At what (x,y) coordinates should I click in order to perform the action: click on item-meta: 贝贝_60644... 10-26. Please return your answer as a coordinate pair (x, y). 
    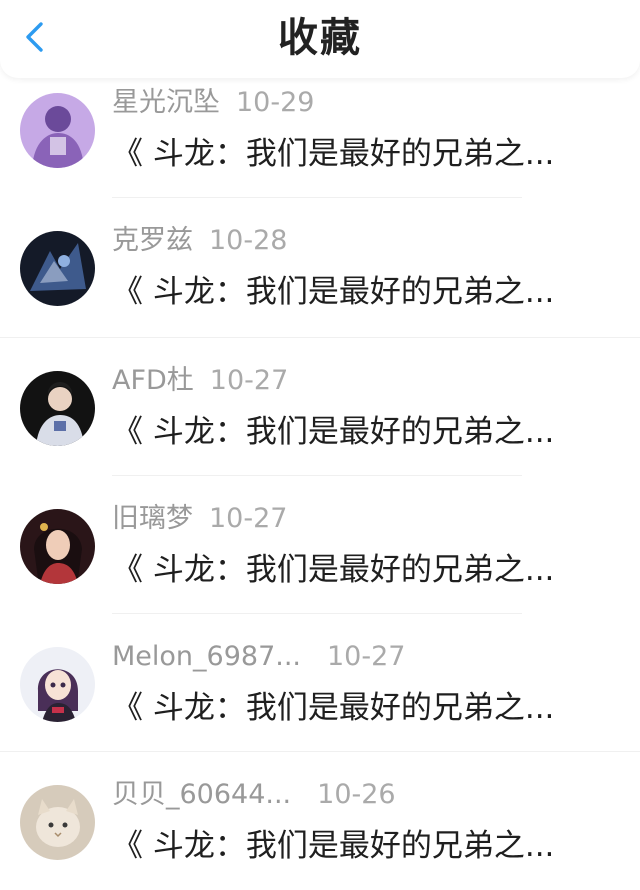
    Looking at the image, I should click on (254, 795).